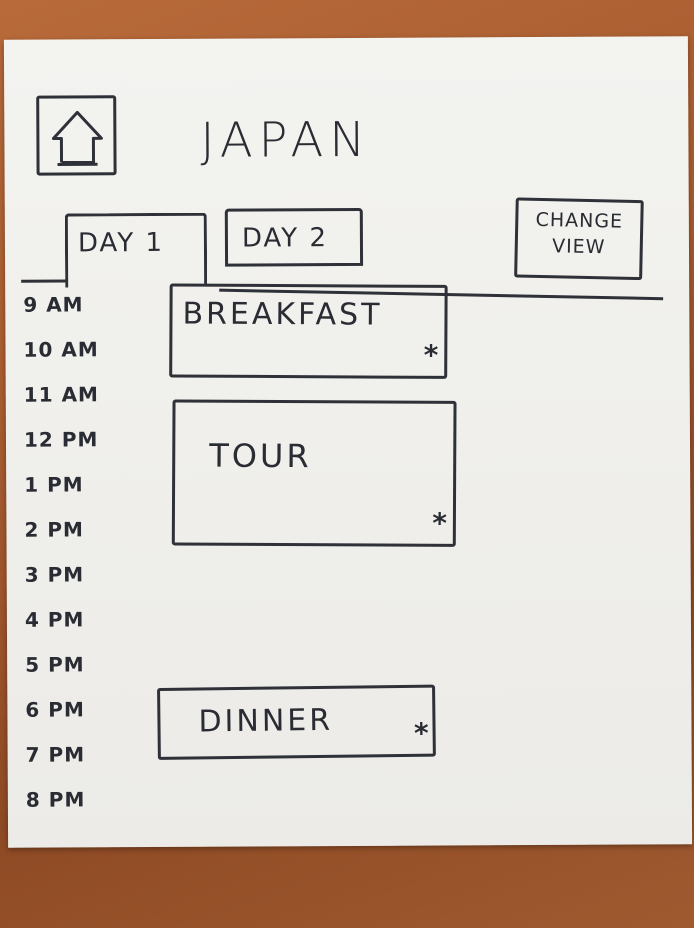 This screenshot has width=694, height=928. I want to click on tab-underline, so click(44, 281).